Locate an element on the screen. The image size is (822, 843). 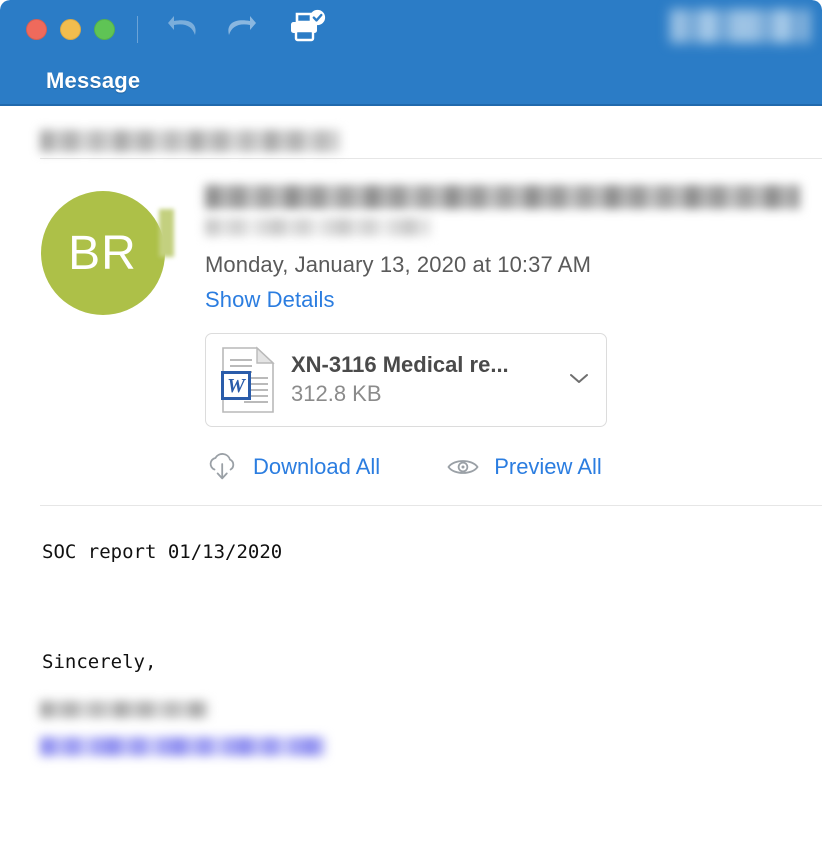
body-blank-space is located at coordinates (432, 608).